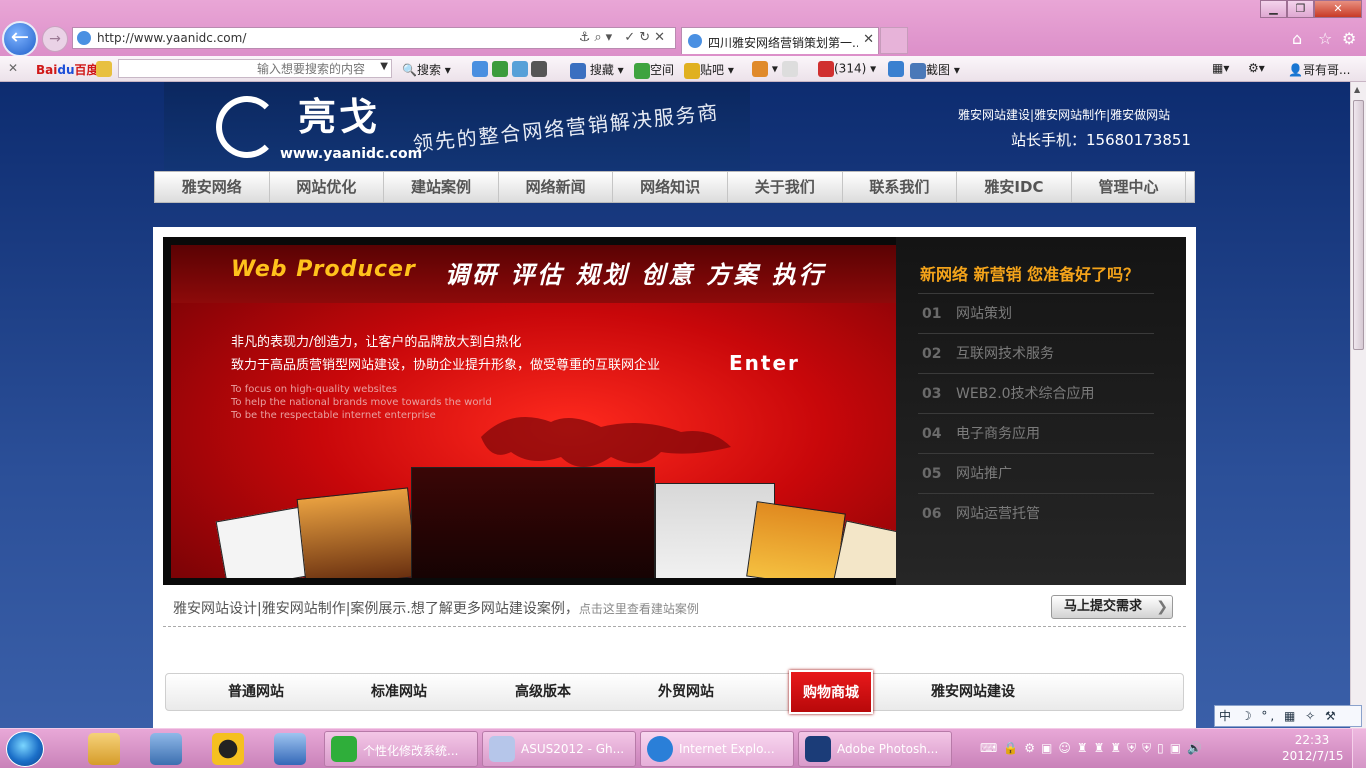  I want to click on space-button: 空间, so click(654, 70).